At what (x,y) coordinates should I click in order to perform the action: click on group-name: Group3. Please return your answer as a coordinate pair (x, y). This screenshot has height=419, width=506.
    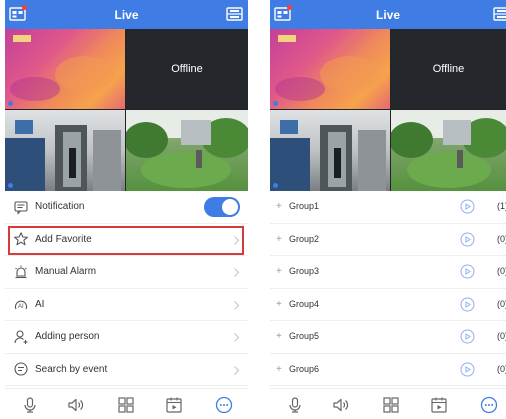
    Looking at the image, I should click on (304, 271).